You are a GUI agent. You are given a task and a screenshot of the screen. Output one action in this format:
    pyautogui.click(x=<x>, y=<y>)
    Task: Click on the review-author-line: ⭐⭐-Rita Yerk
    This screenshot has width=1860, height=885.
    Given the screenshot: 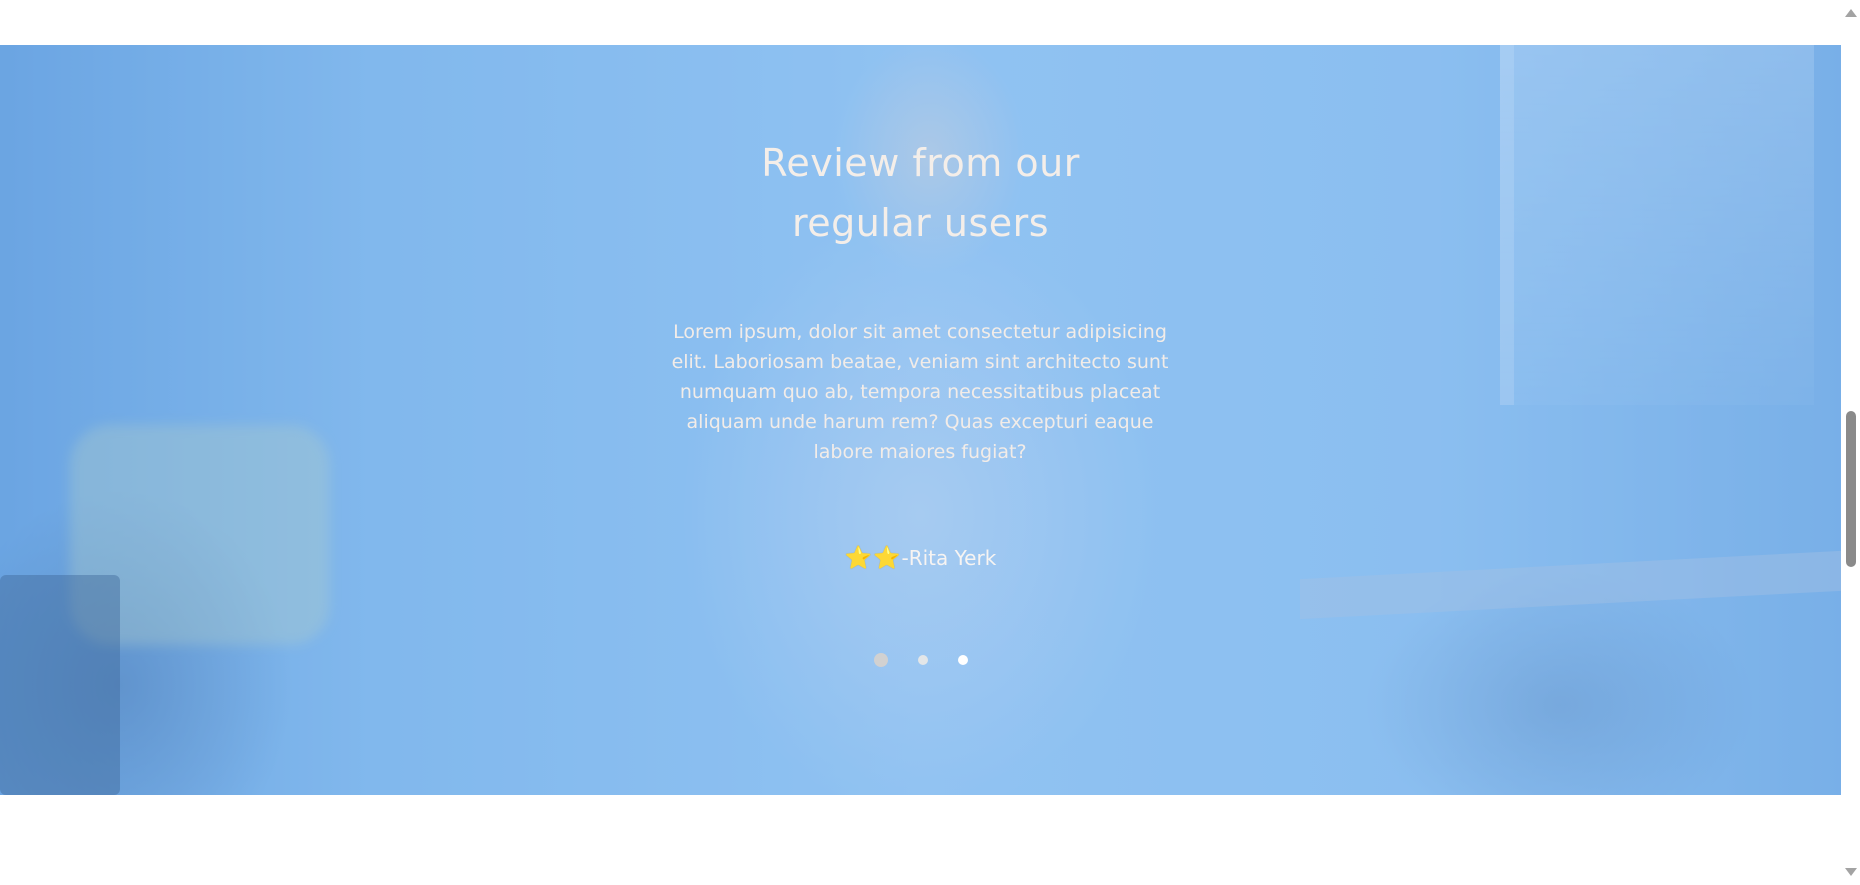 What is the action you would take?
    pyautogui.click(x=920, y=558)
    